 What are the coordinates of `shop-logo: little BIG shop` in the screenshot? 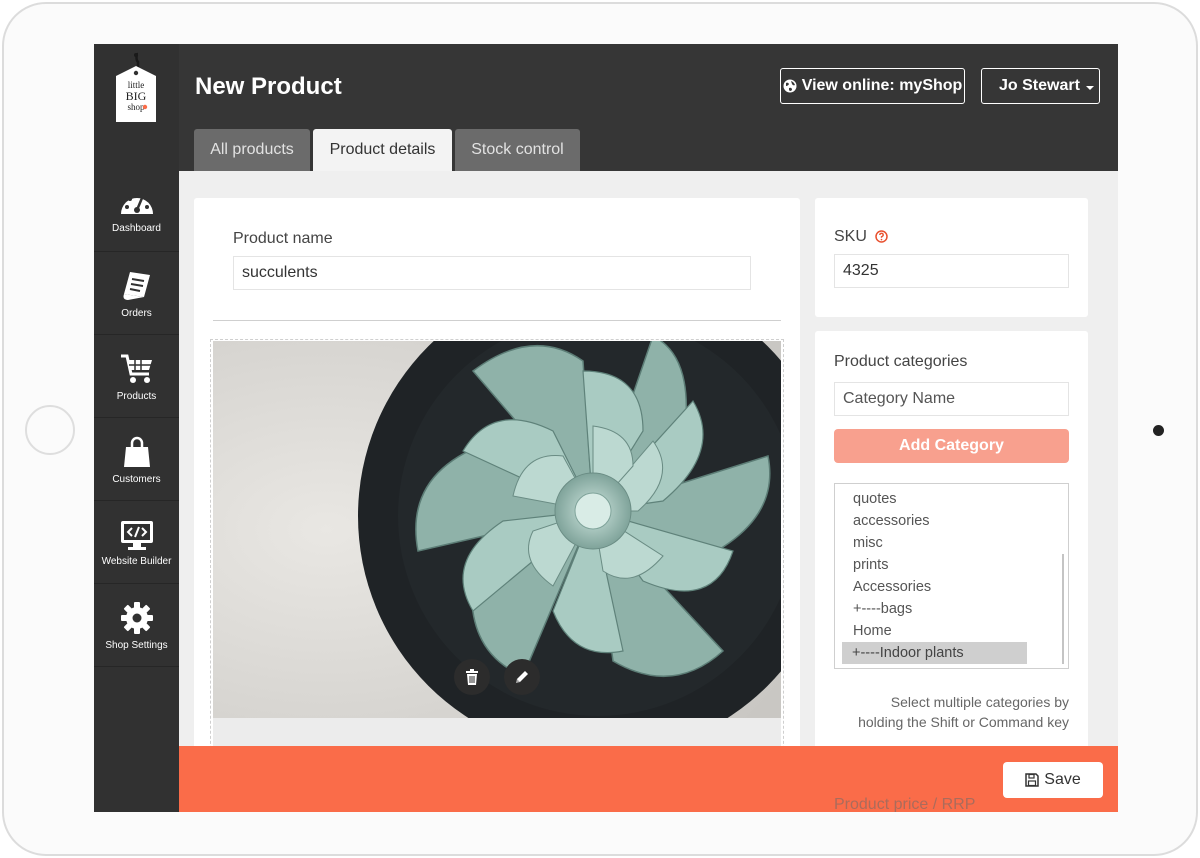 It's located at (136, 87).